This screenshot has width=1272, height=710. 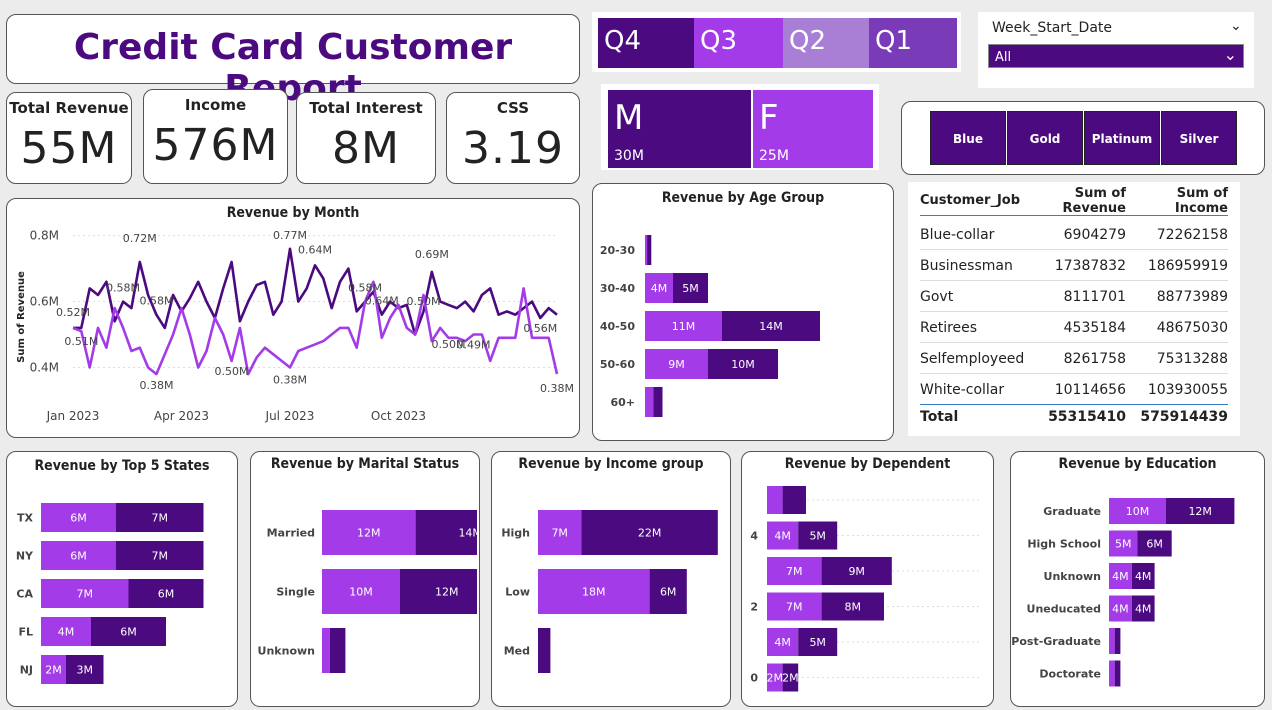 What do you see at coordinates (1003, 57) in the screenshot?
I see `week-filter-value: All` at bounding box center [1003, 57].